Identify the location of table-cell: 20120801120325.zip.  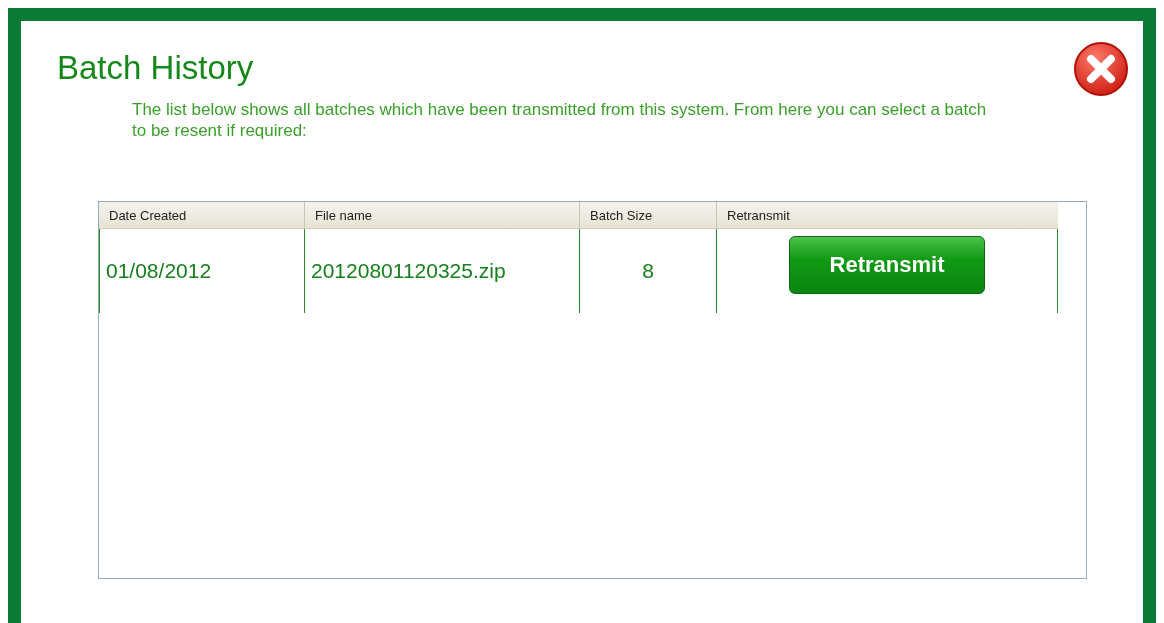
(441, 271).